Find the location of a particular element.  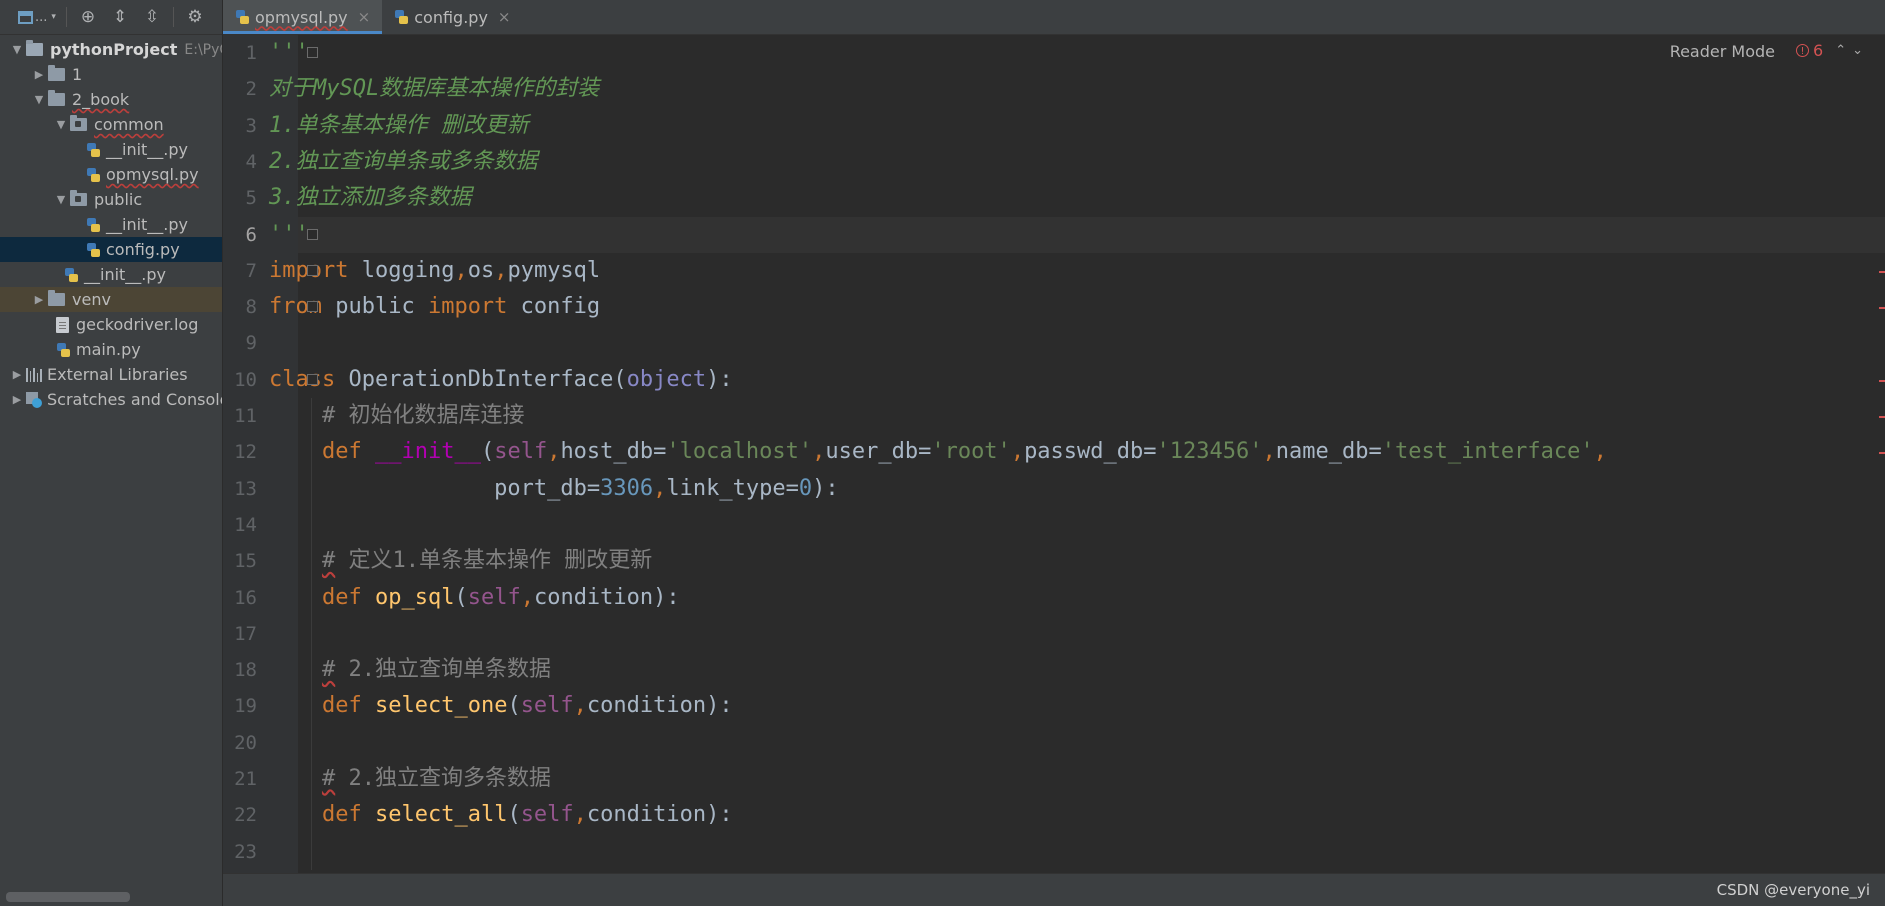

tree-item-venv: ▶ venv is located at coordinates (111, 299).